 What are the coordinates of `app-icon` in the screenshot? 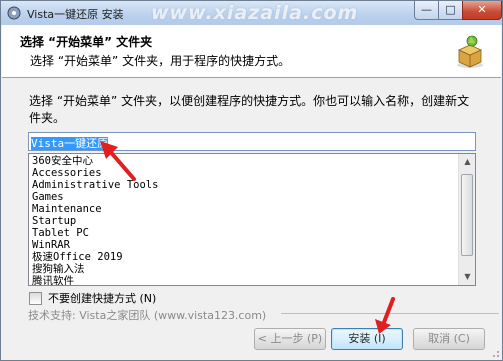 It's located at (14, 13).